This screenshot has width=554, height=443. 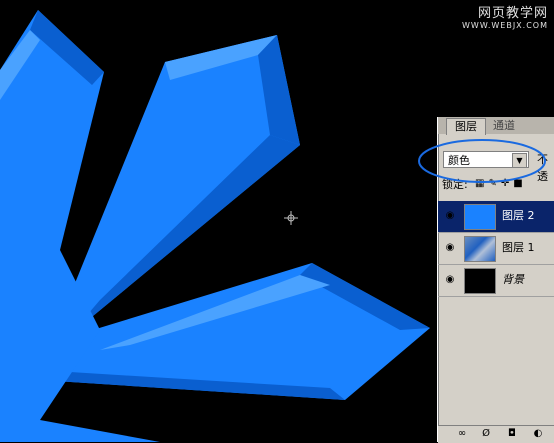 What do you see at coordinates (518, 247) in the screenshot?
I see `layer-name: 图层 1` at bounding box center [518, 247].